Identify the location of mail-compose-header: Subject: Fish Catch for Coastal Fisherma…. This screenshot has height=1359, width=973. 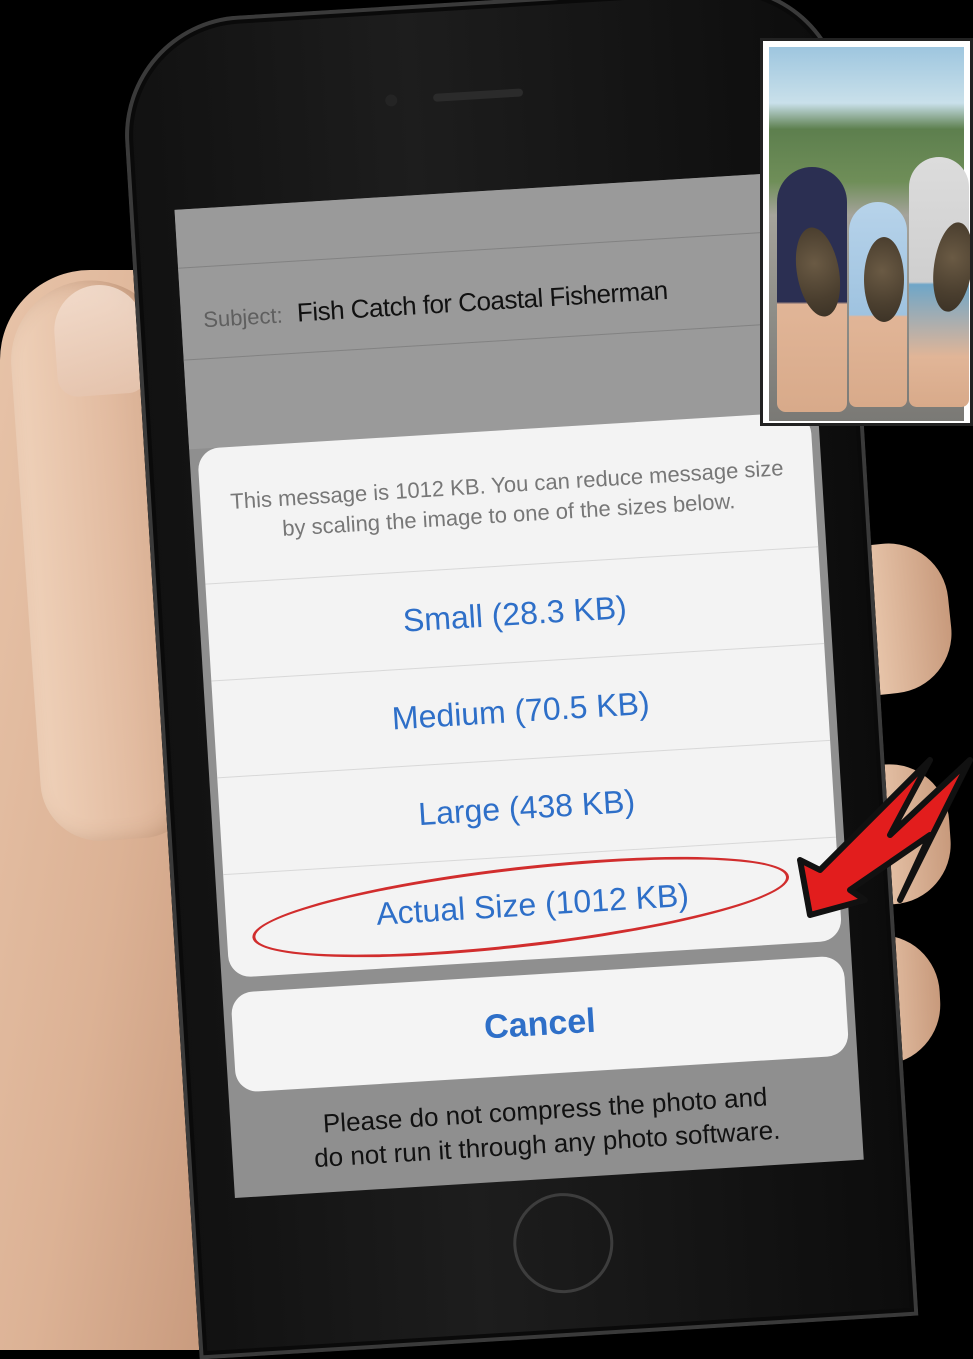
(496, 310).